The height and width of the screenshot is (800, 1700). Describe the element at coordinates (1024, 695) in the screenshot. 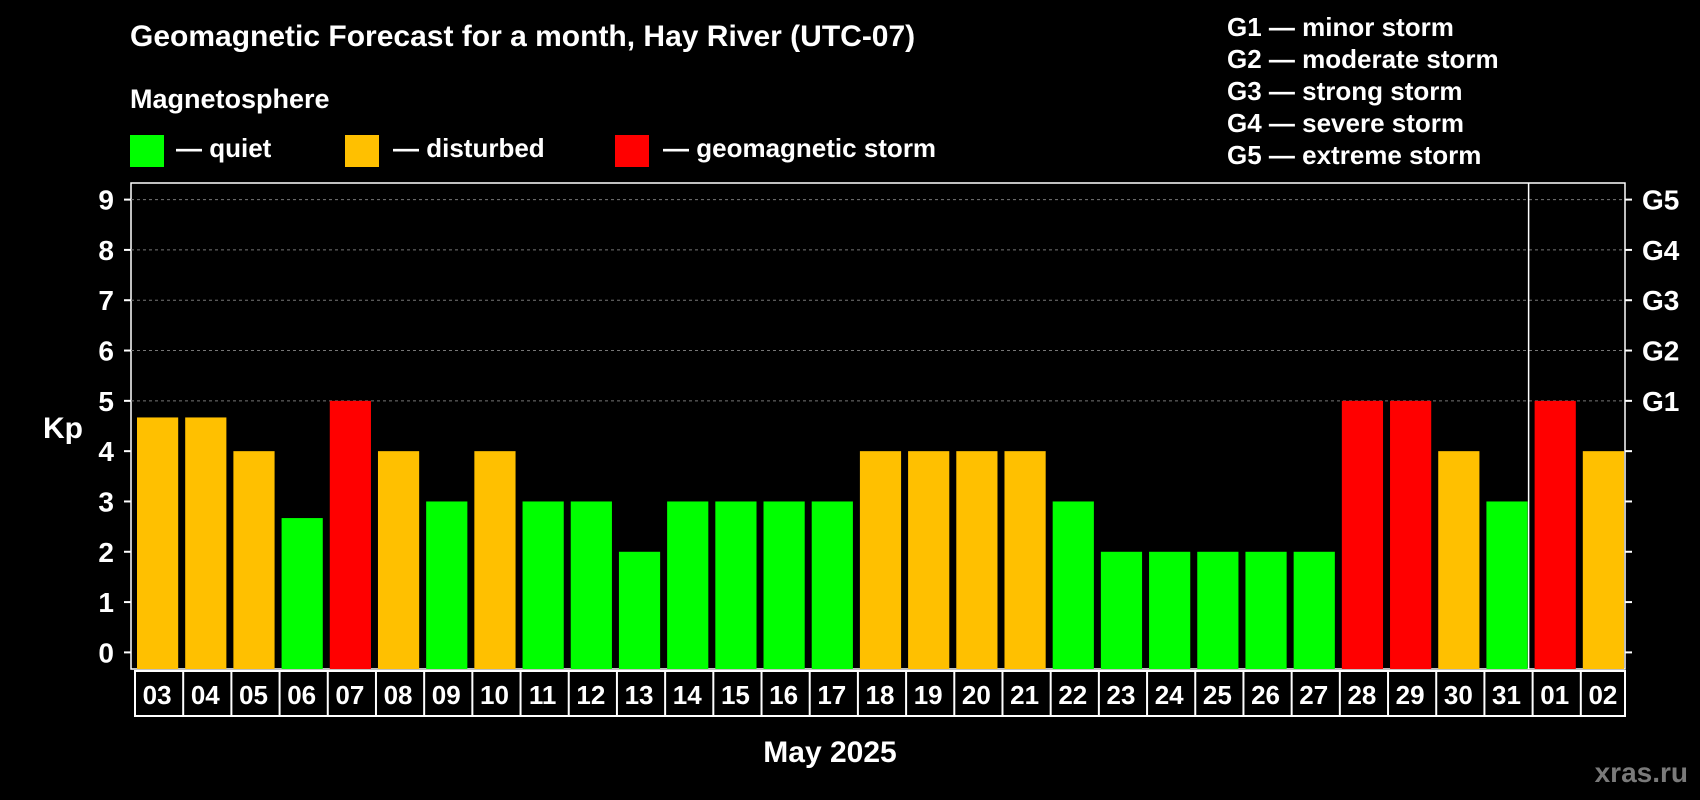

I see `x-tick-label: 21` at that location.